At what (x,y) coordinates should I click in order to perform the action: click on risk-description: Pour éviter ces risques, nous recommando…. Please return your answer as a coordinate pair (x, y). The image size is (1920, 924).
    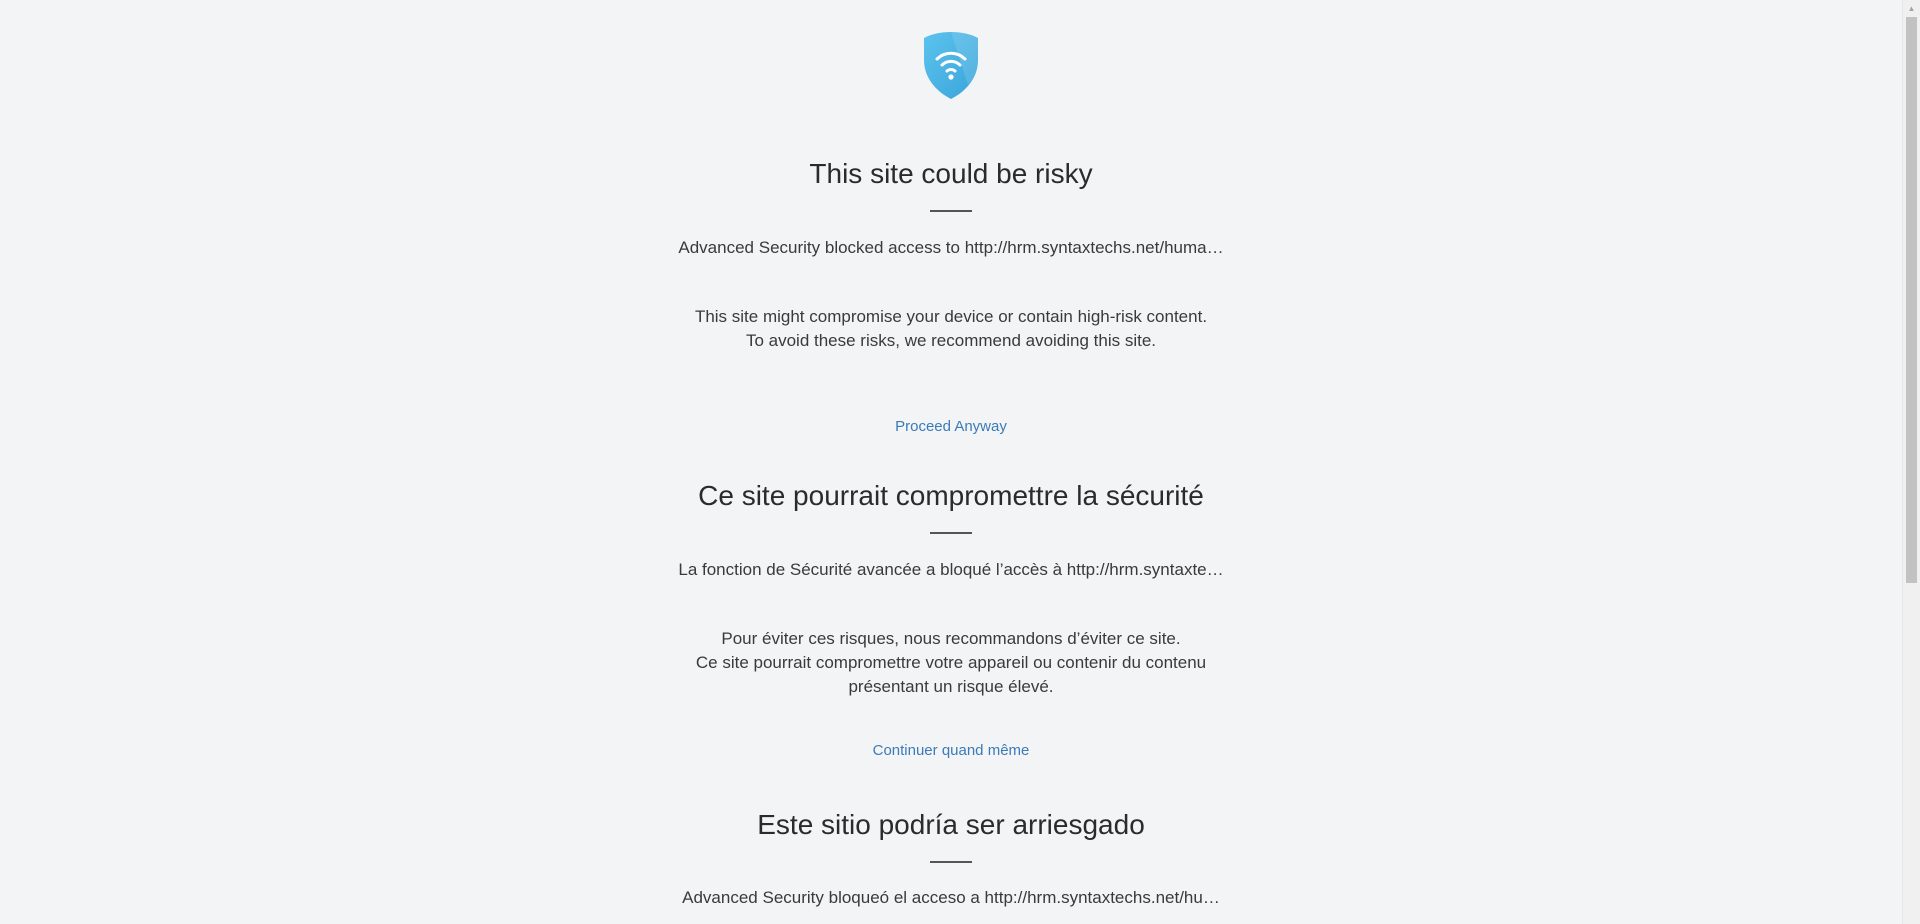
    Looking at the image, I should click on (951, 663).